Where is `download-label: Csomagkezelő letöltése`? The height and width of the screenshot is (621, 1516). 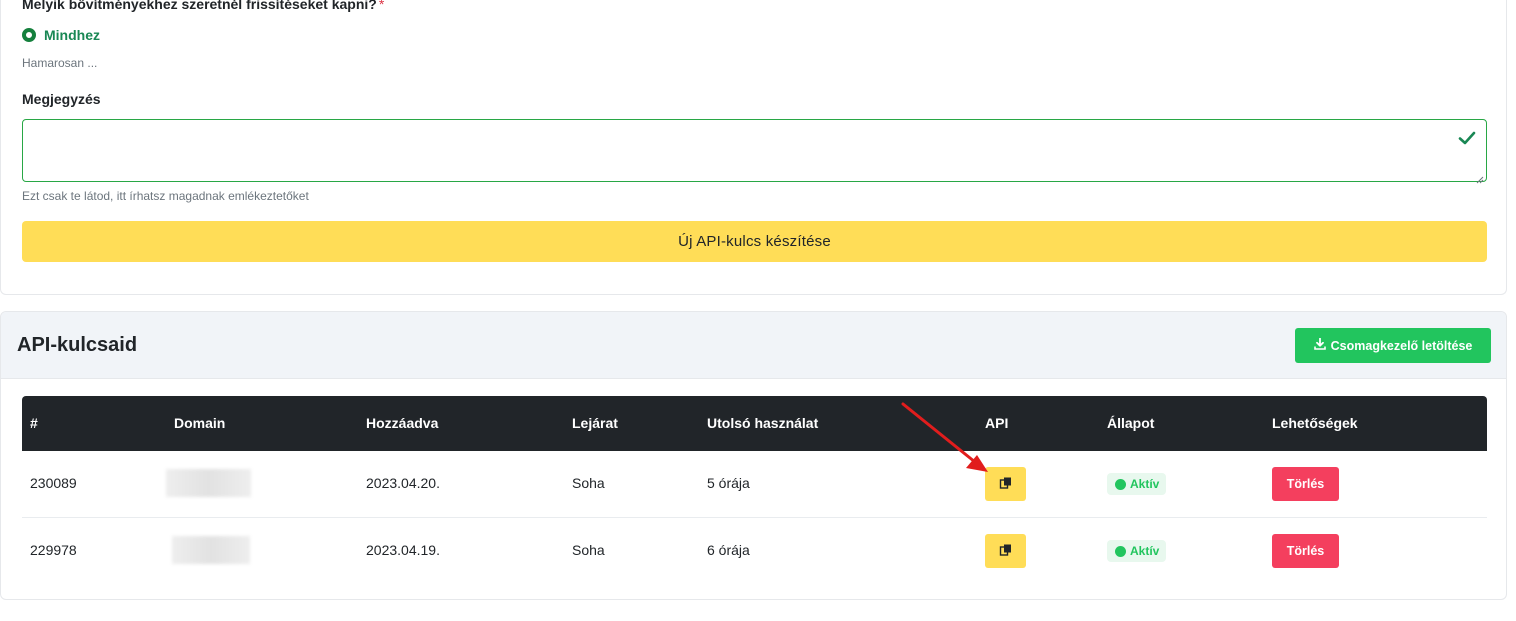
download-label: Csomagkezelő letöltése is located at coordinates (1401, 345).